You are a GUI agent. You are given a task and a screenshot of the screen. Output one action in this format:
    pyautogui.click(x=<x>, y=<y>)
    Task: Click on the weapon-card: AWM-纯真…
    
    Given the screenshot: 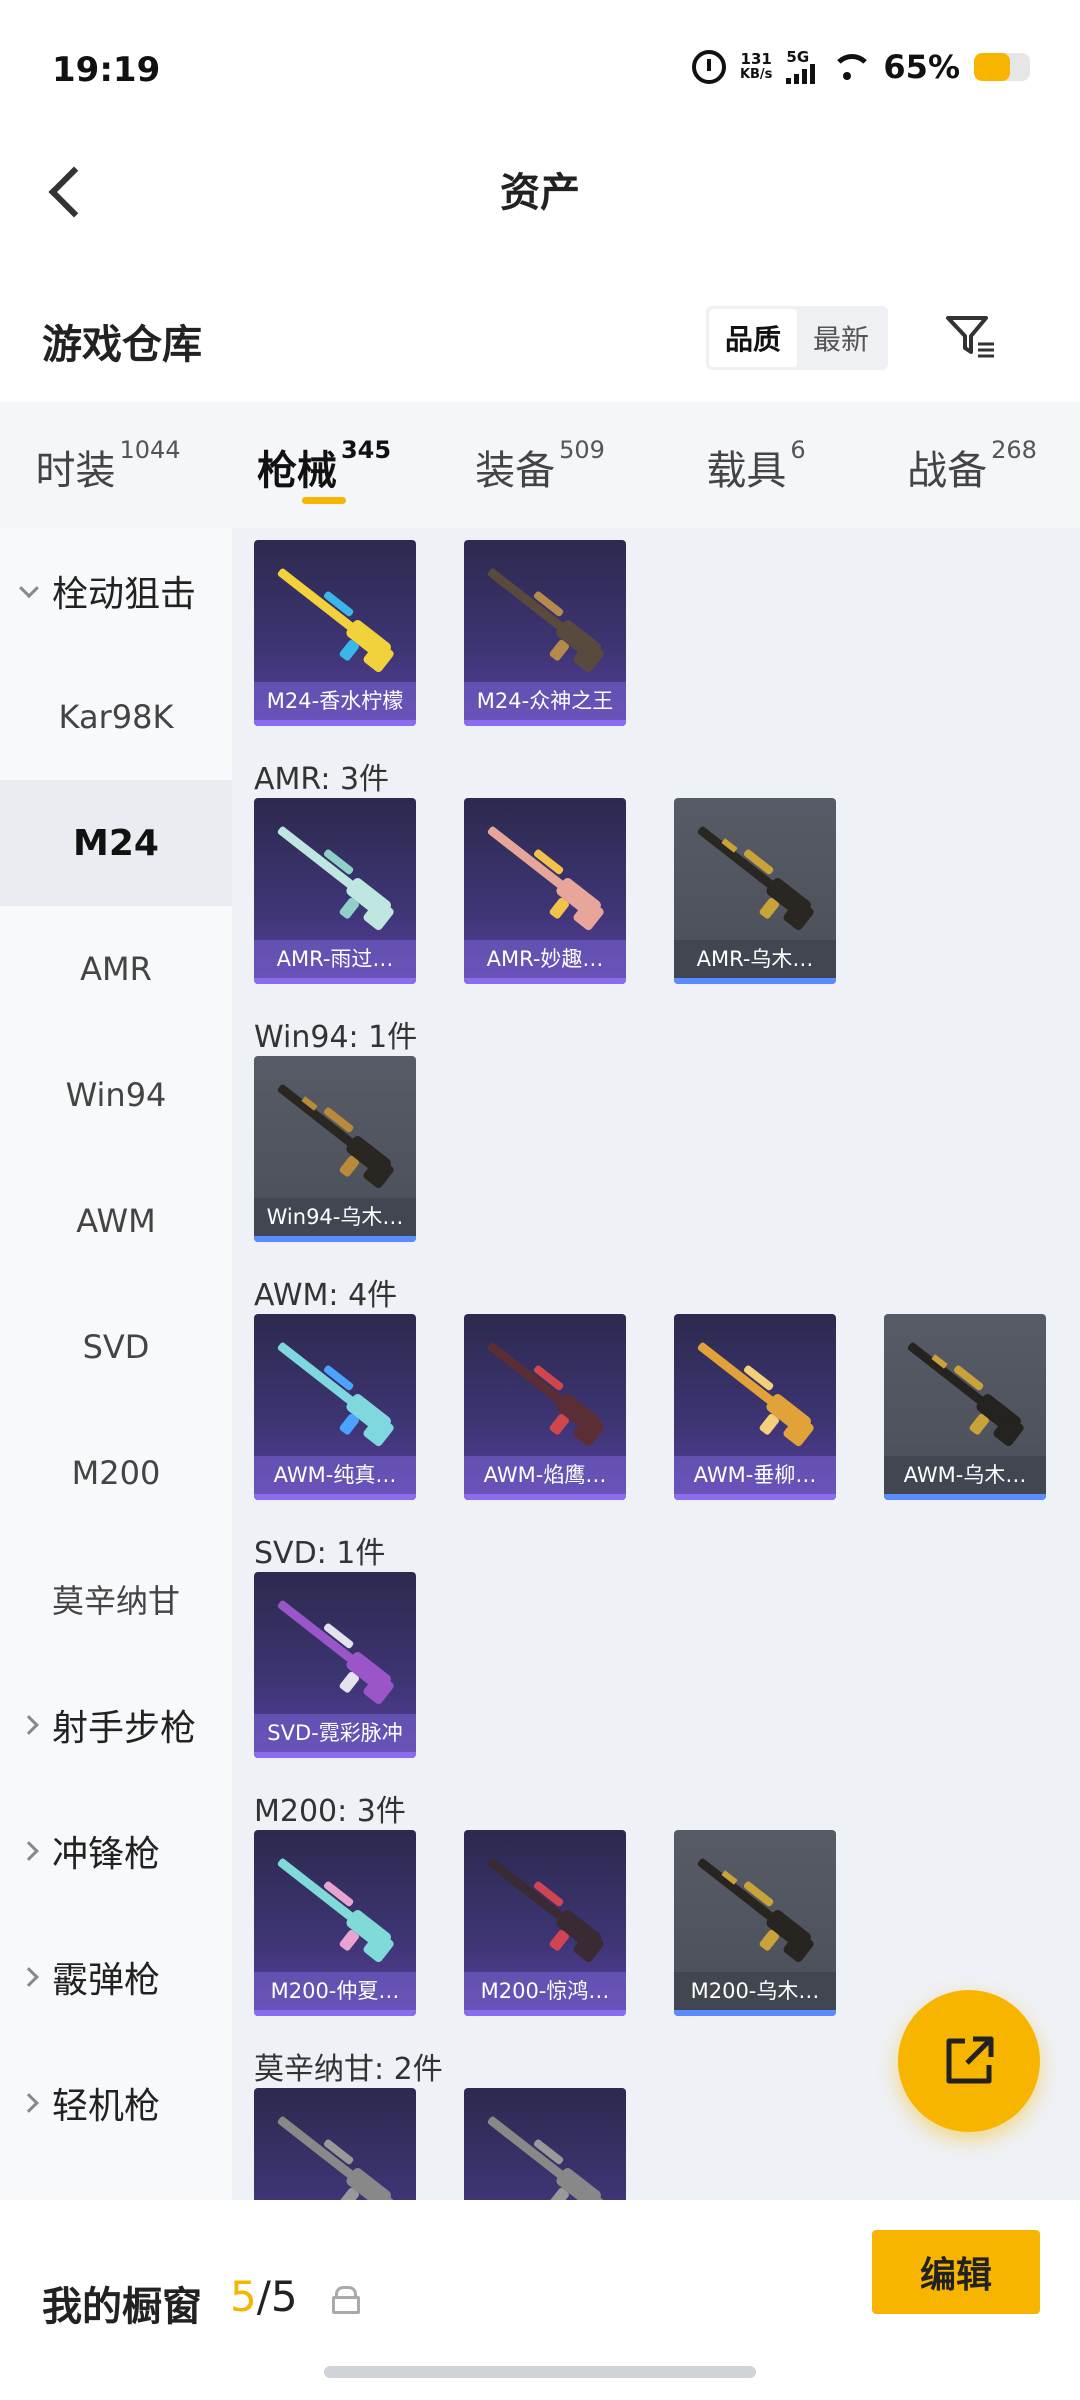 What is the action you would take?
    pyautogui.click(x=335, y=1407)
    